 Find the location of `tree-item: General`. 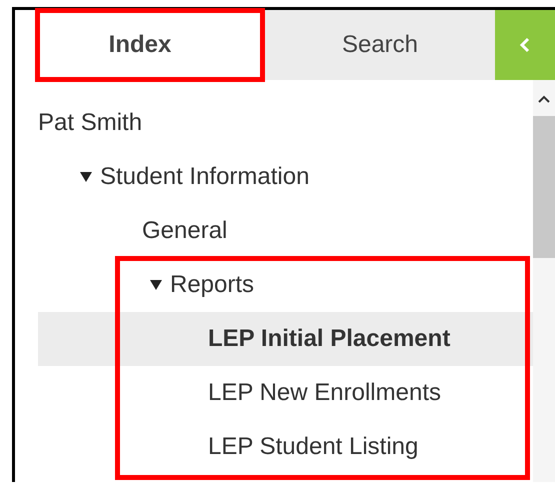

tree-item: General is located at coordinates (185, 231).